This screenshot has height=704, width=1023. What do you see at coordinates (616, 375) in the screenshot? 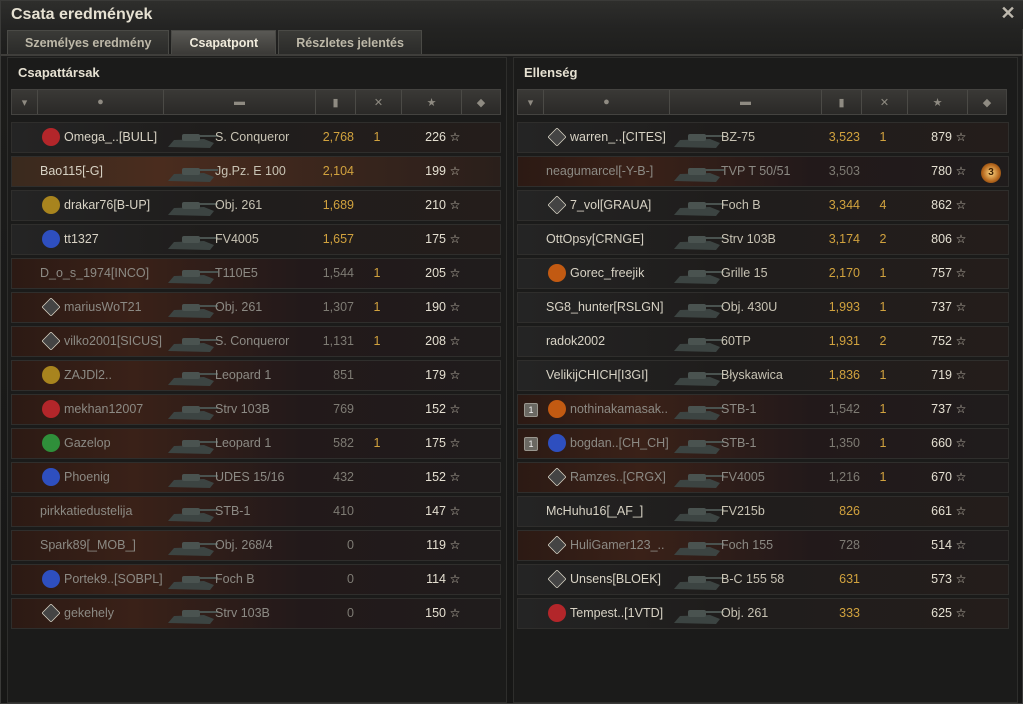
I see `player-name: VelikijCHICH[I3GI]` at bounding box center [616, 375].